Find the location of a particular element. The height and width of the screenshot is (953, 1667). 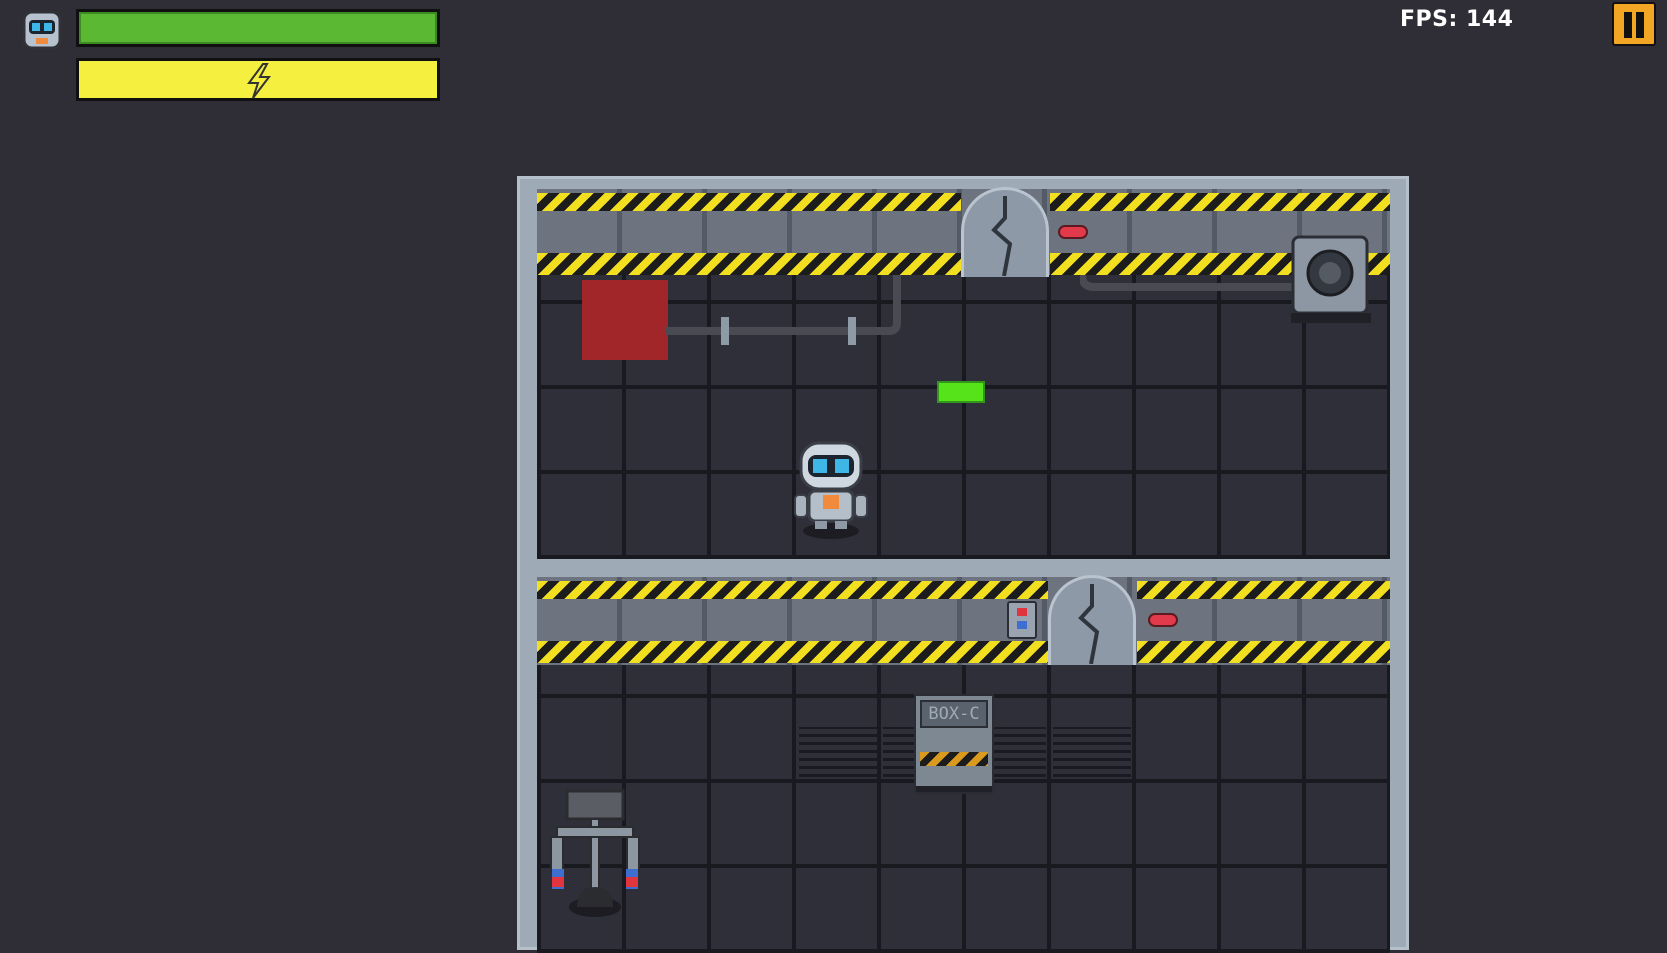

box-c-crate: BOX-C is located at coordinates (954, 744).